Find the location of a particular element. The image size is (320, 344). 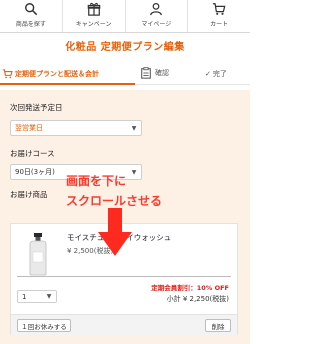

nav-item-mypage: マイページ is located at coordinates (157, 16).